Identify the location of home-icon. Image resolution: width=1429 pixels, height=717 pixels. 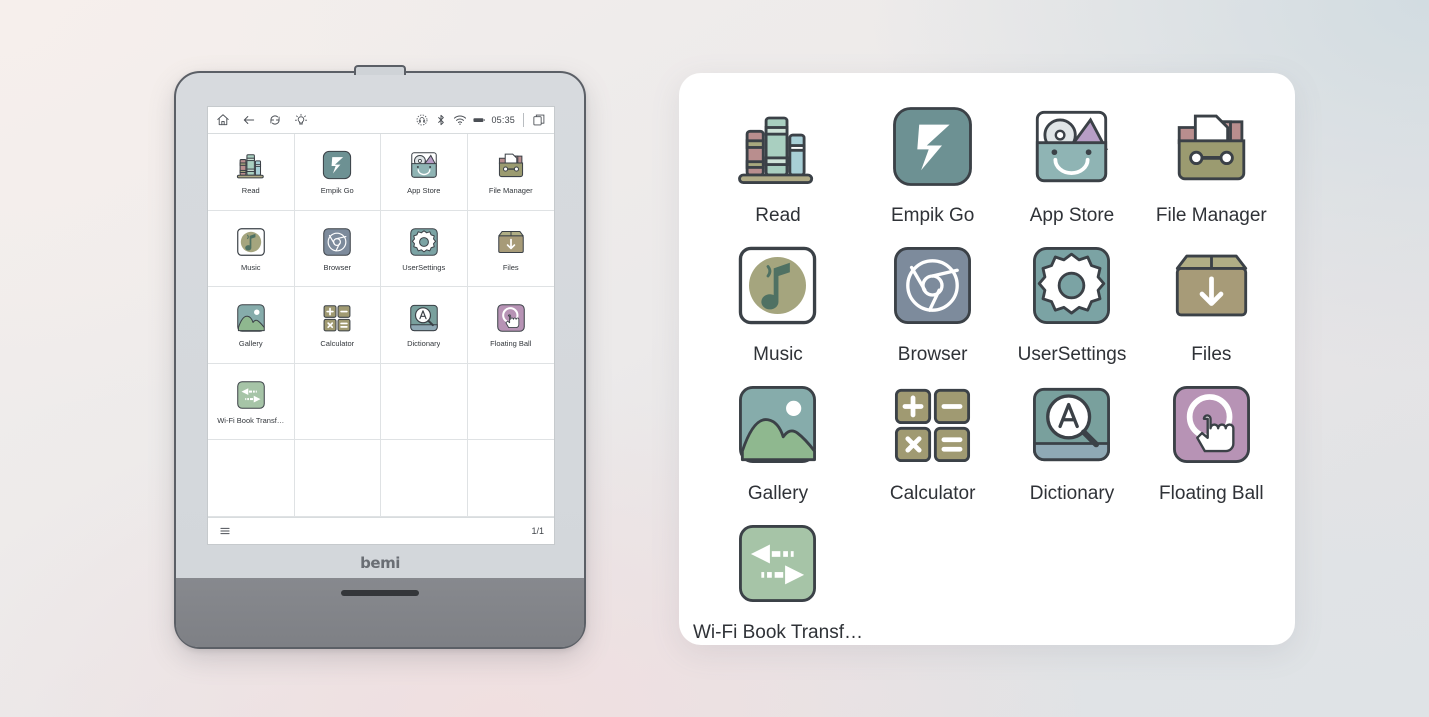
(223, 120).